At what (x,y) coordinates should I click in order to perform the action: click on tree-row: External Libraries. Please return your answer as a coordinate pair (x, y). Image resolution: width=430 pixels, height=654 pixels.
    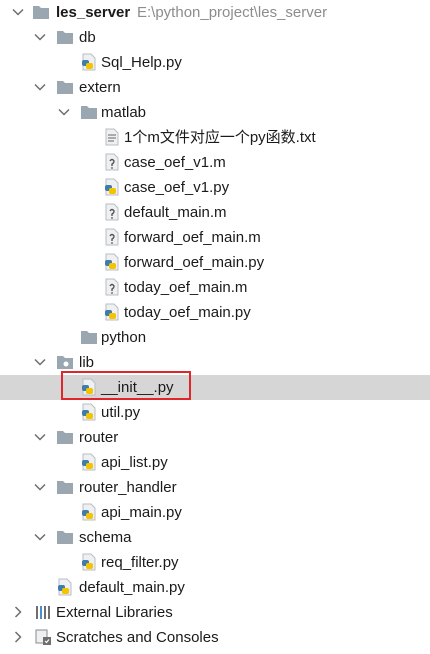
    Looking at the image, I should click on (215, 612).